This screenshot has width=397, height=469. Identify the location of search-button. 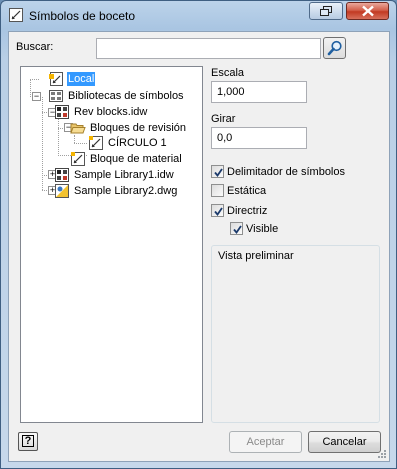
(334, 48).